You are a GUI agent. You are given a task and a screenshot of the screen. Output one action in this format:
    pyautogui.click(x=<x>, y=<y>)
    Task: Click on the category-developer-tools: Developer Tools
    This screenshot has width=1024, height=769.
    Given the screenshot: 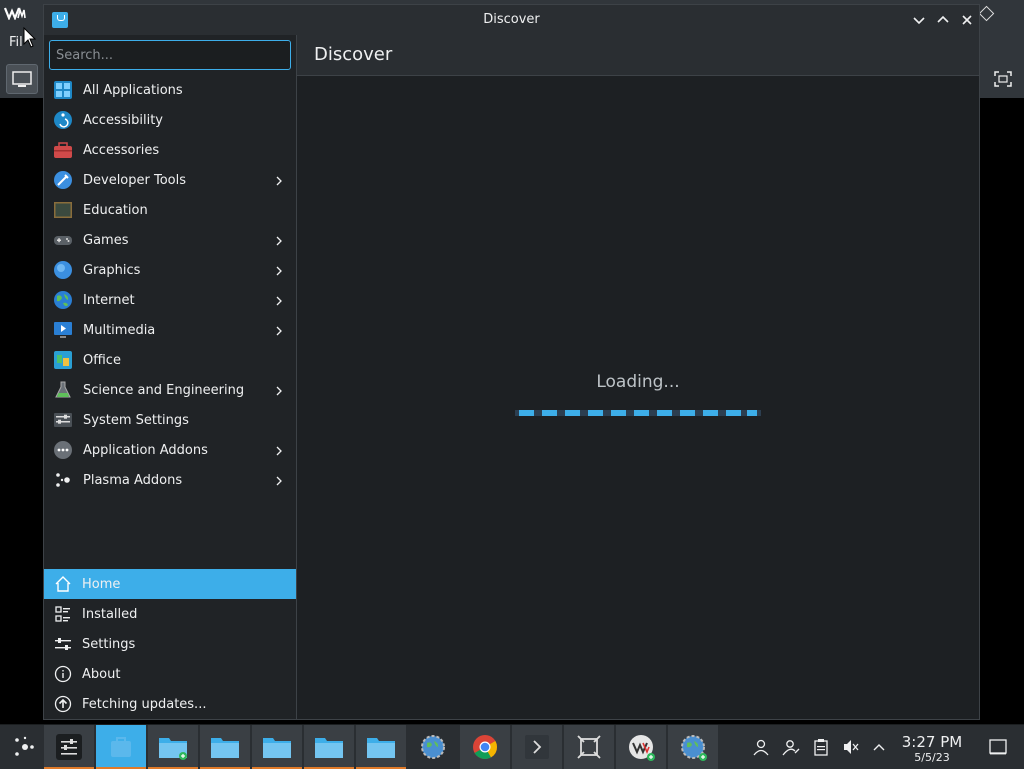 What is the action you would take?
    pyautogui.click(x=170, y=180)
    